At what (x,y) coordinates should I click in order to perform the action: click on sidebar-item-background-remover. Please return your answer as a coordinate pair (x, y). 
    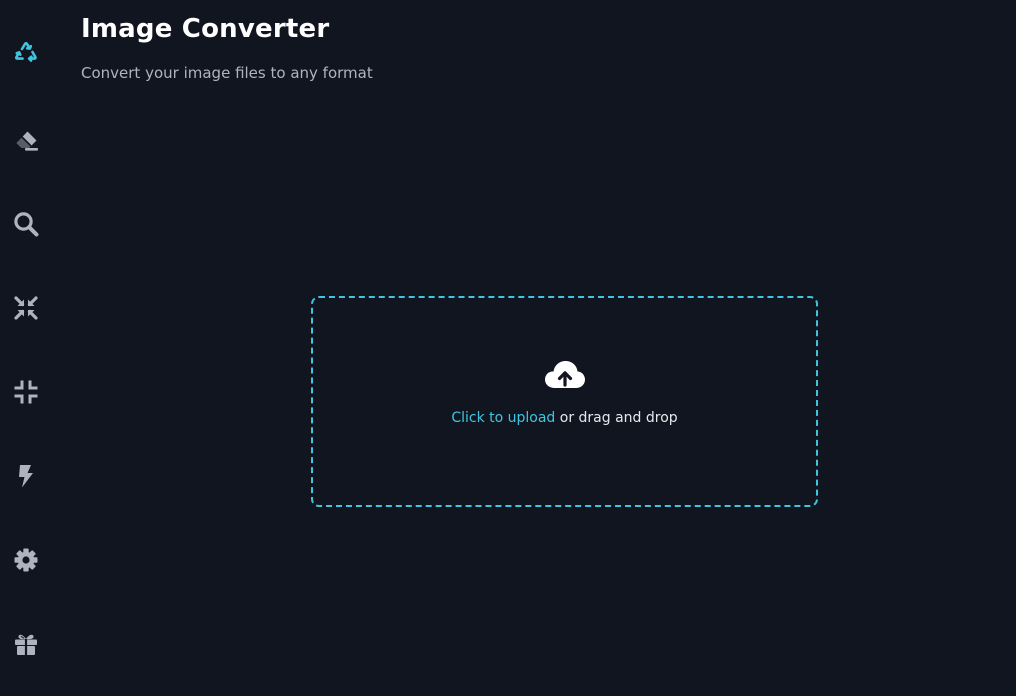
    Looking at the image, I should click on (26, 140).